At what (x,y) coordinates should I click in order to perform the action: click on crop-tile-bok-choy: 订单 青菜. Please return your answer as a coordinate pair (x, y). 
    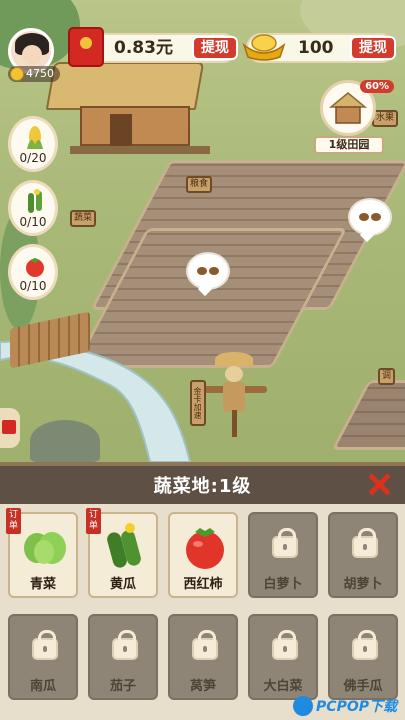
    Looking at the image, I should click on (42, 553).